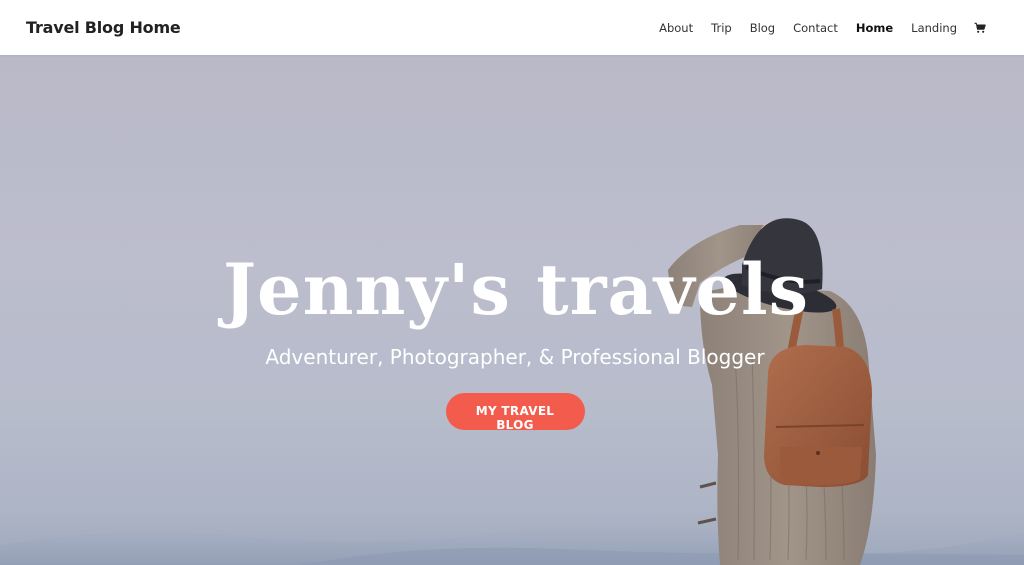 The width and height of the screenshot is (1024, 565). What do you see at coordinates (762, 28) in the screenshot?
I see `nav-item-blog: Blog` at bounding box center [762, 28].